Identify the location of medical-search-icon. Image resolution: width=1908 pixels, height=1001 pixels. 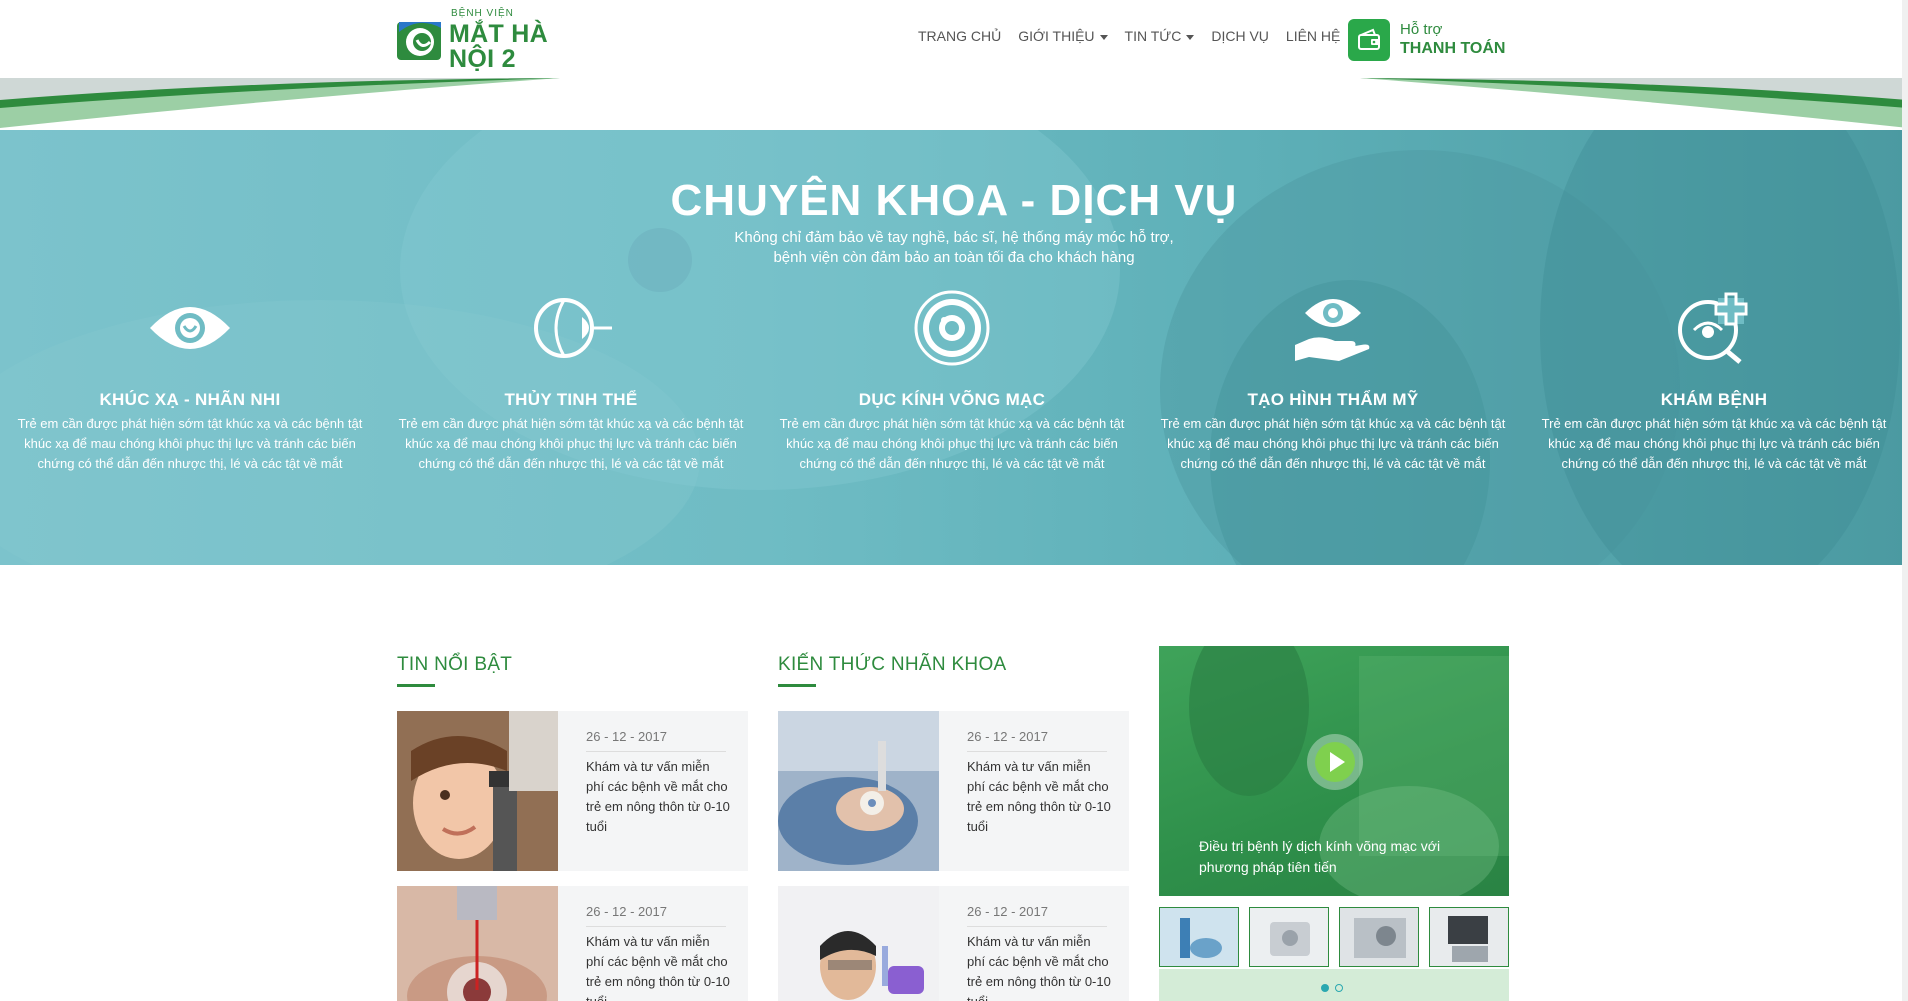
(1714, 328).